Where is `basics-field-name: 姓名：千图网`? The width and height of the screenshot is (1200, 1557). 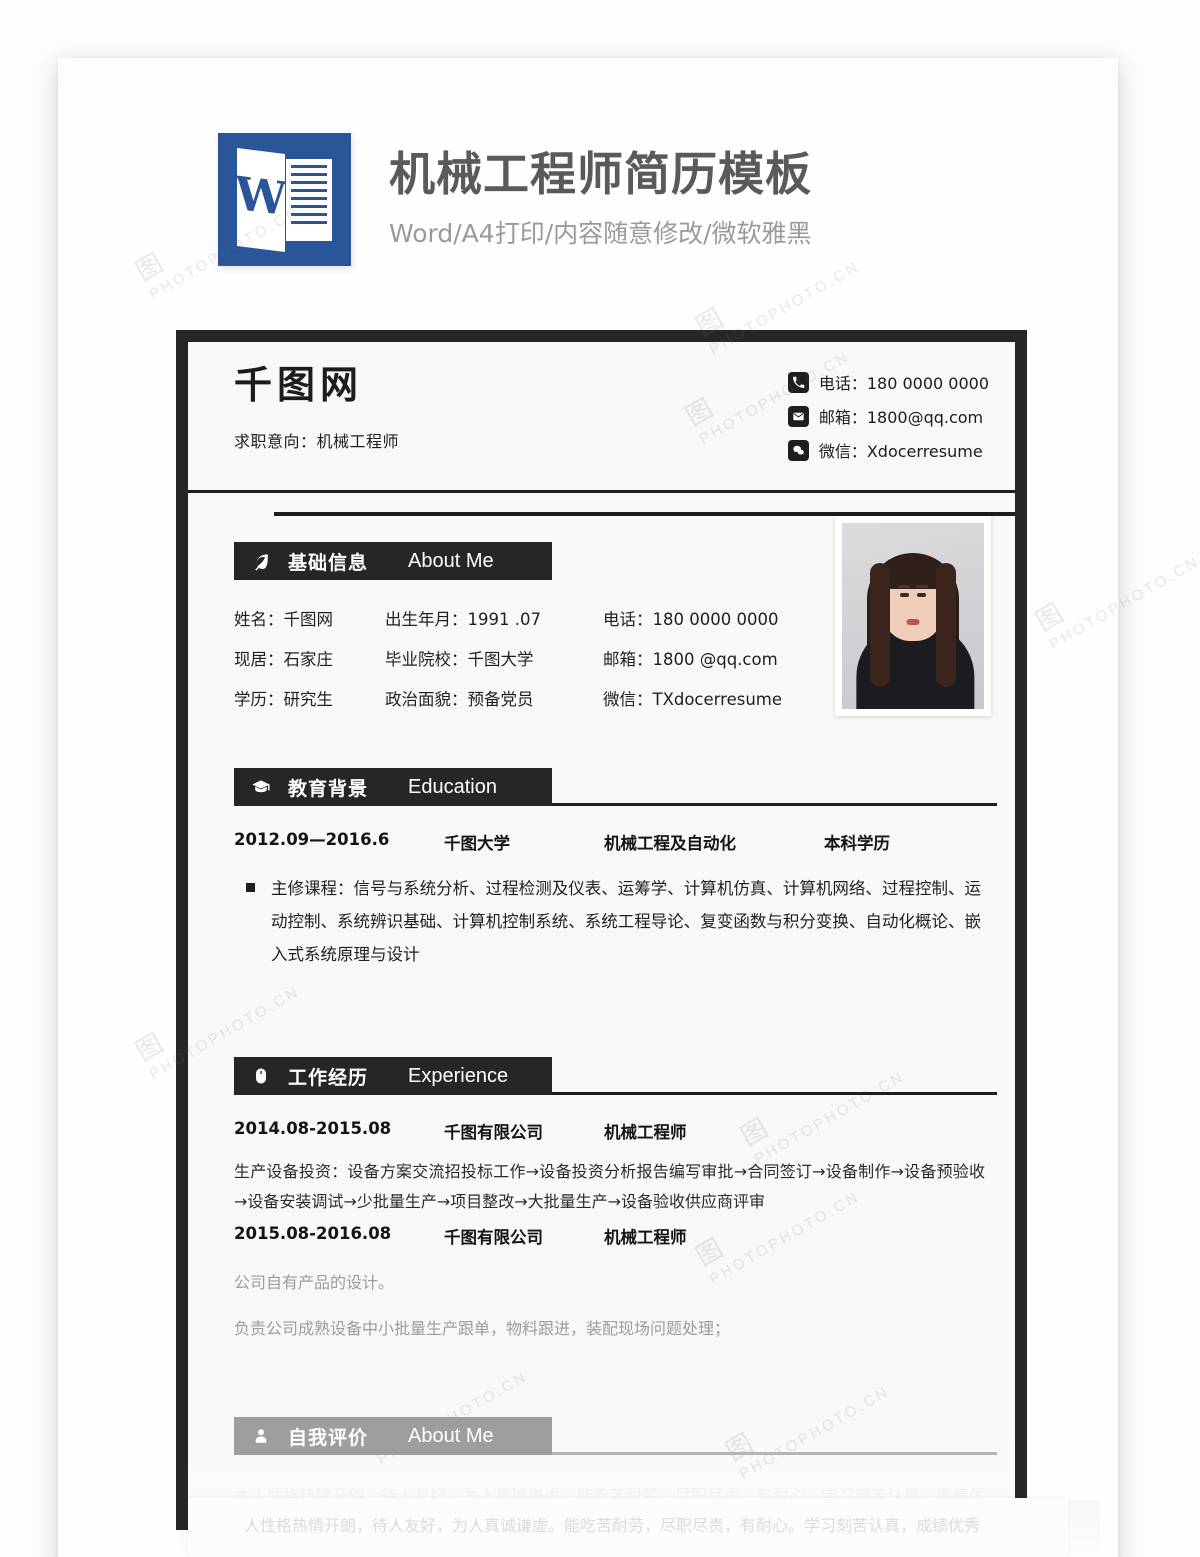 basics-field-name: 姓名：千图网 is located at coordinates (283, 619).